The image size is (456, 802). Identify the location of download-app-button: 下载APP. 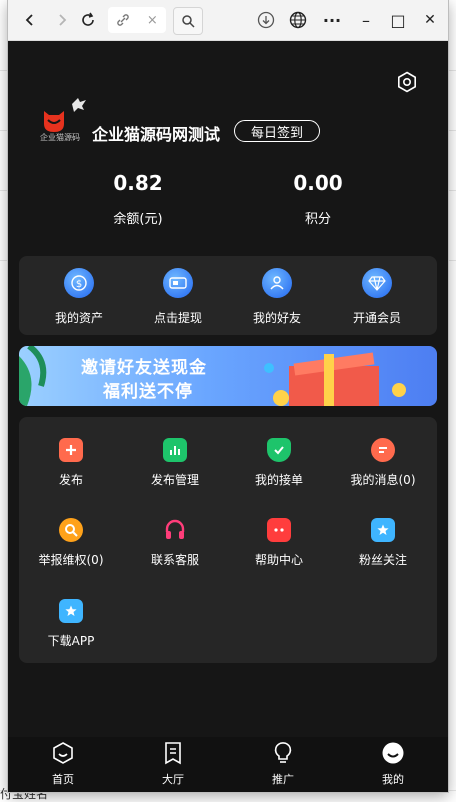
(71, 624).